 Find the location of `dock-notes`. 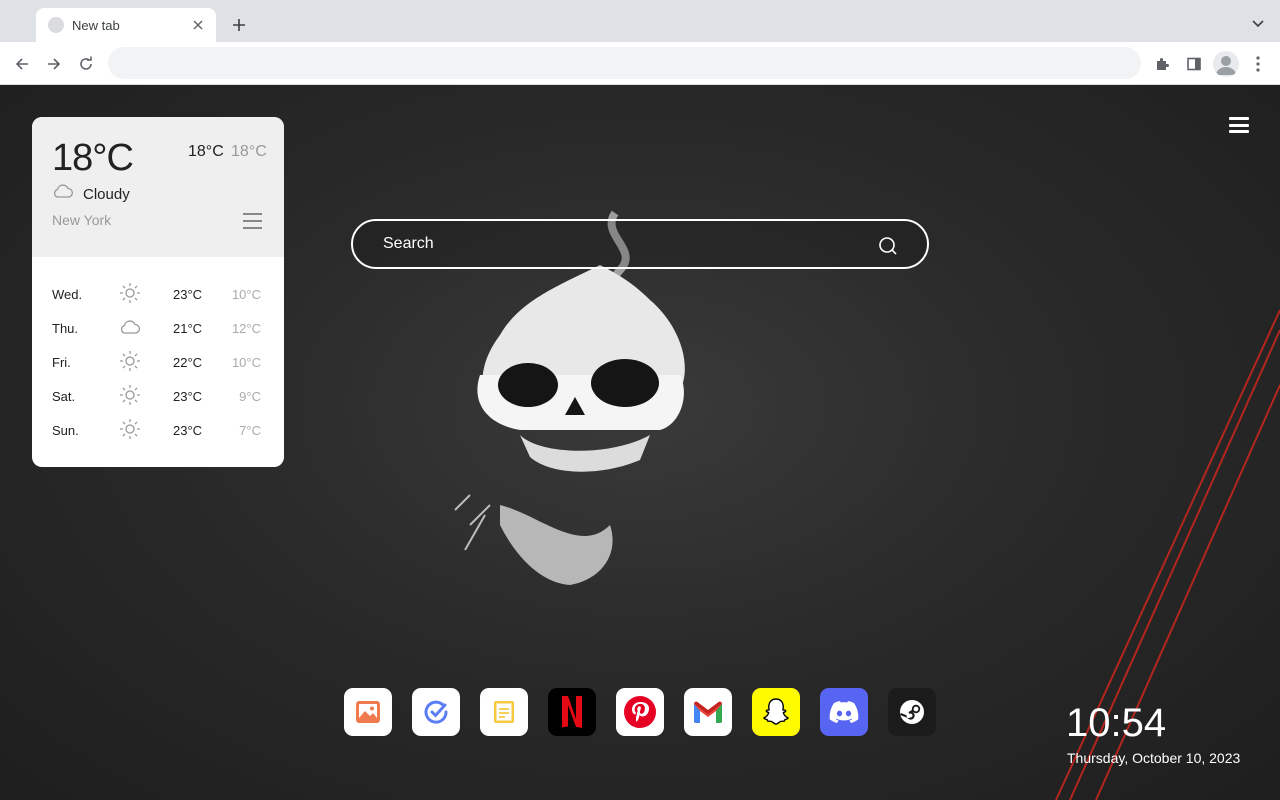

dock-notes is located at coordinates (504, 712).